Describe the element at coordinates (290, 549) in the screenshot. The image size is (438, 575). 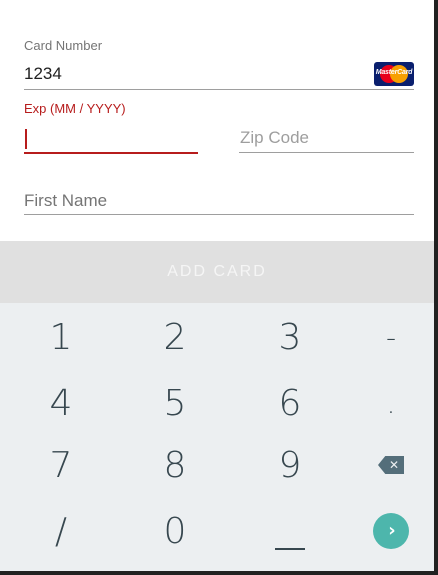
I see `underscore-glyph` at that location.